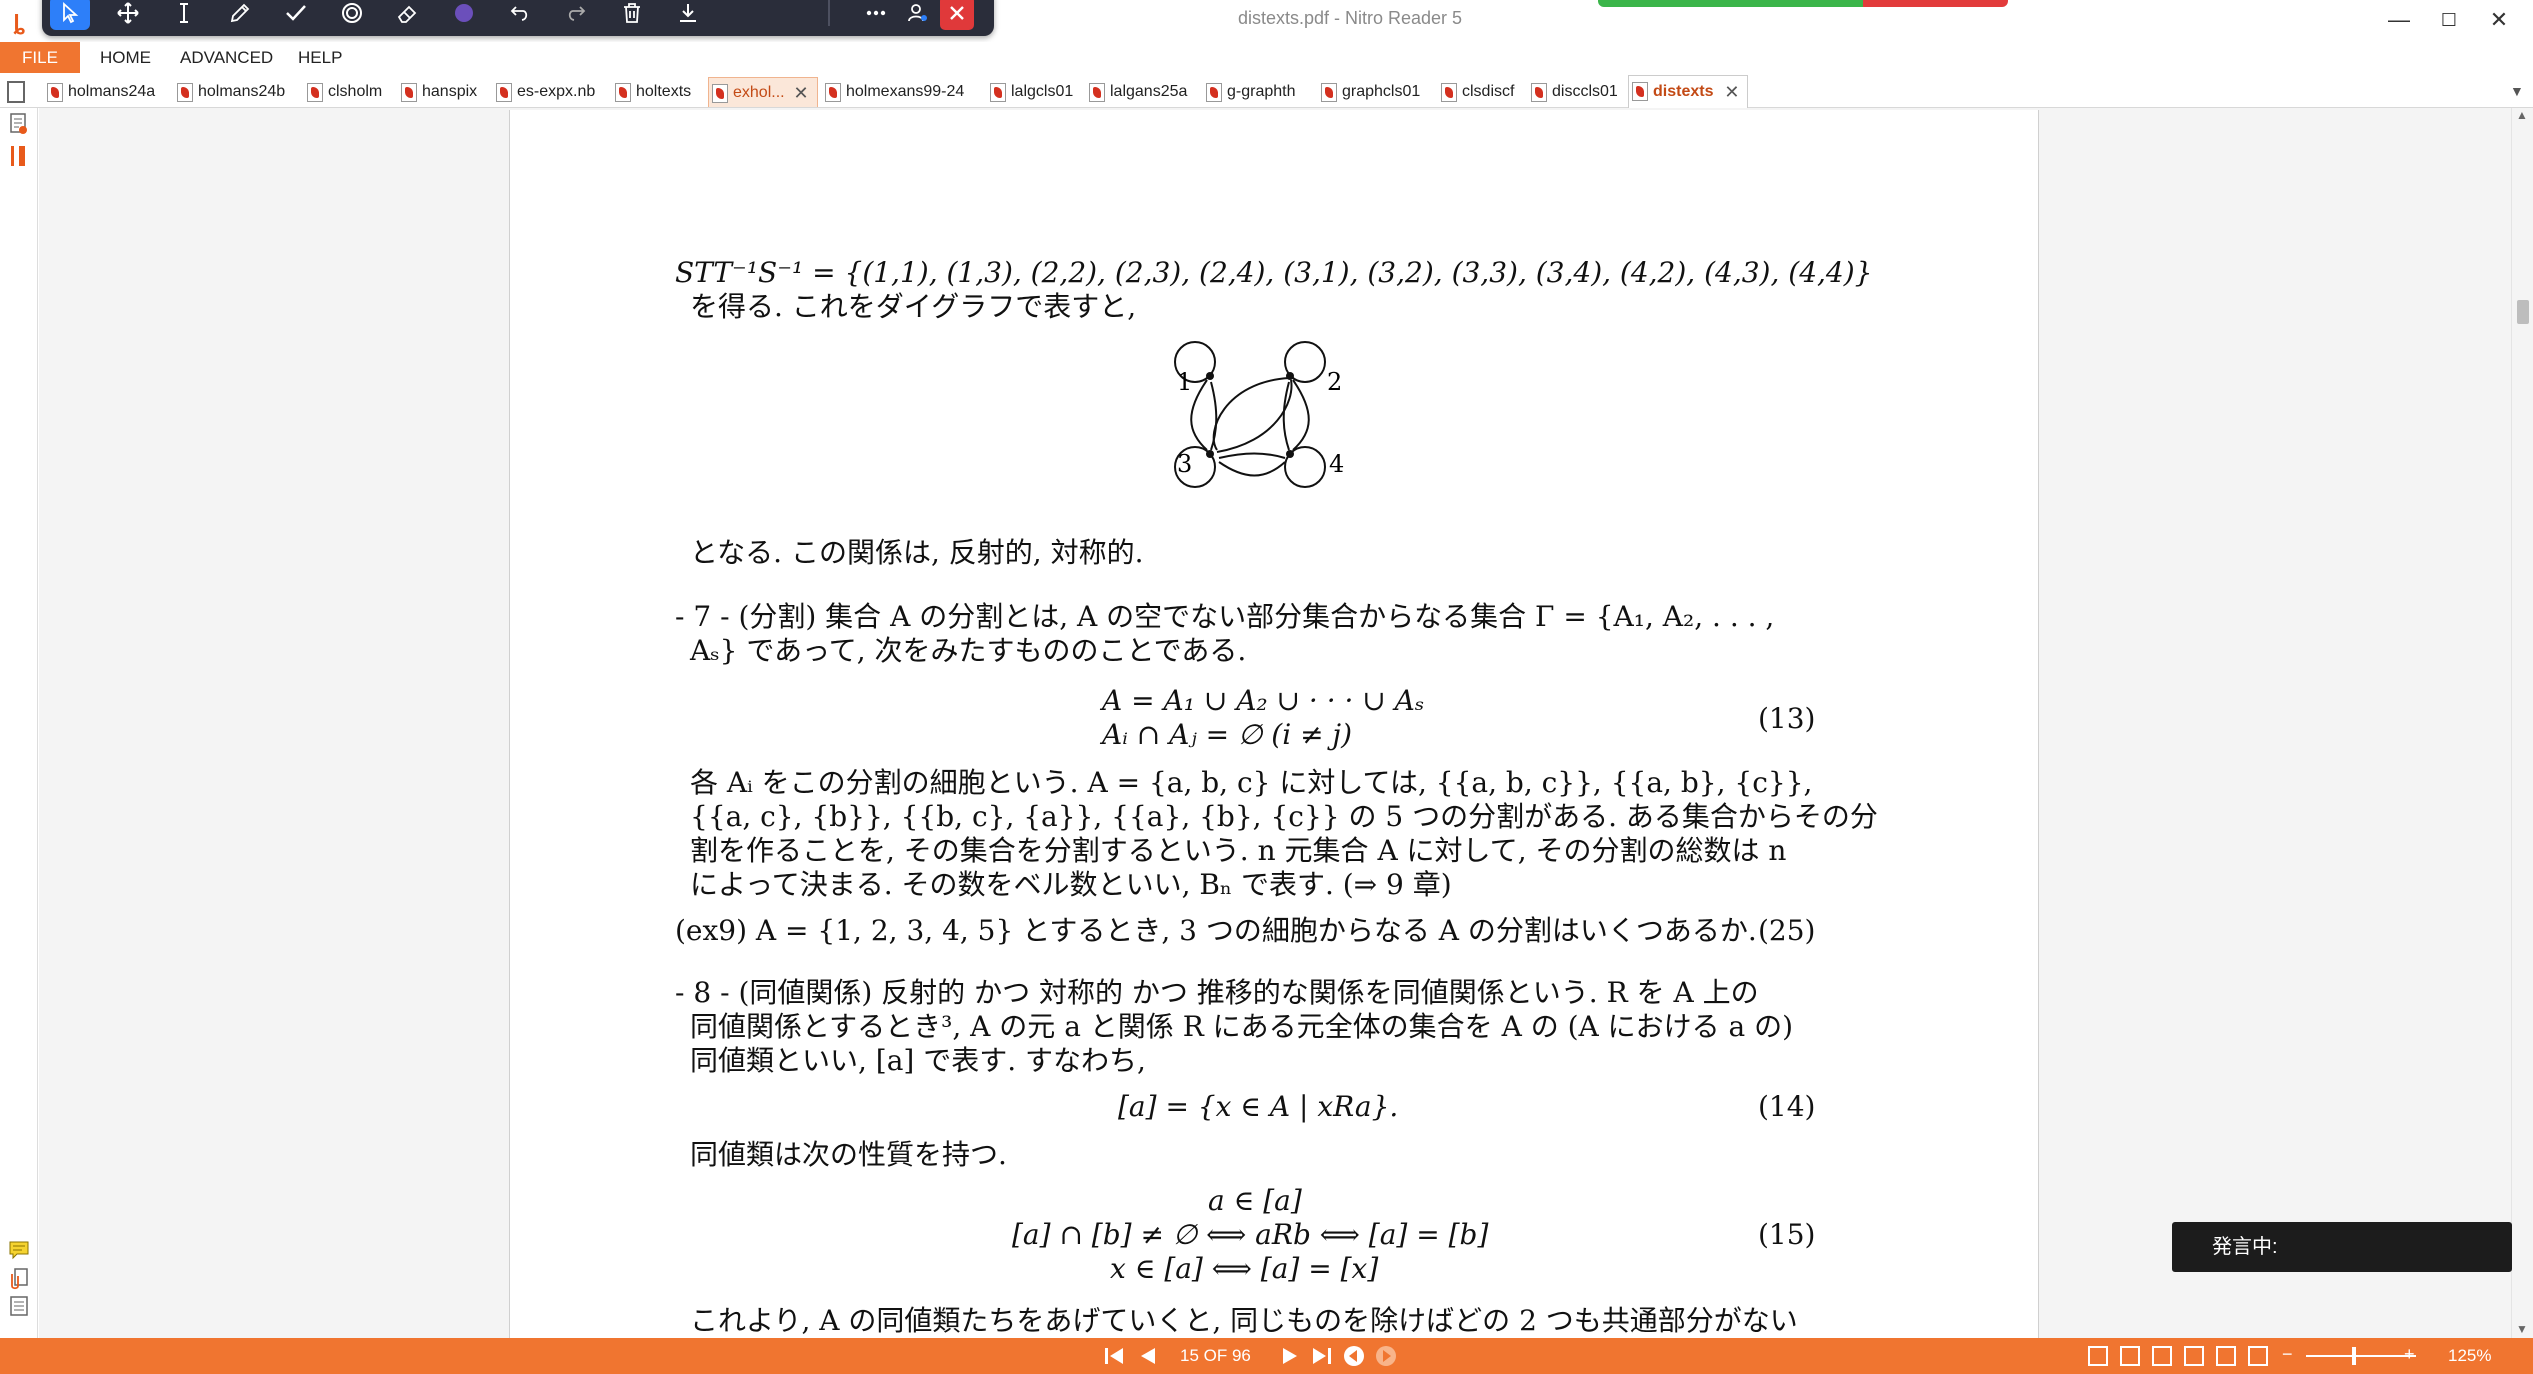 The image size is (2533, 1374). What do you see at coordinates (2399, 20) in the screenshot?
I see `minimize-button: —` at bounding box center [2399, 20].